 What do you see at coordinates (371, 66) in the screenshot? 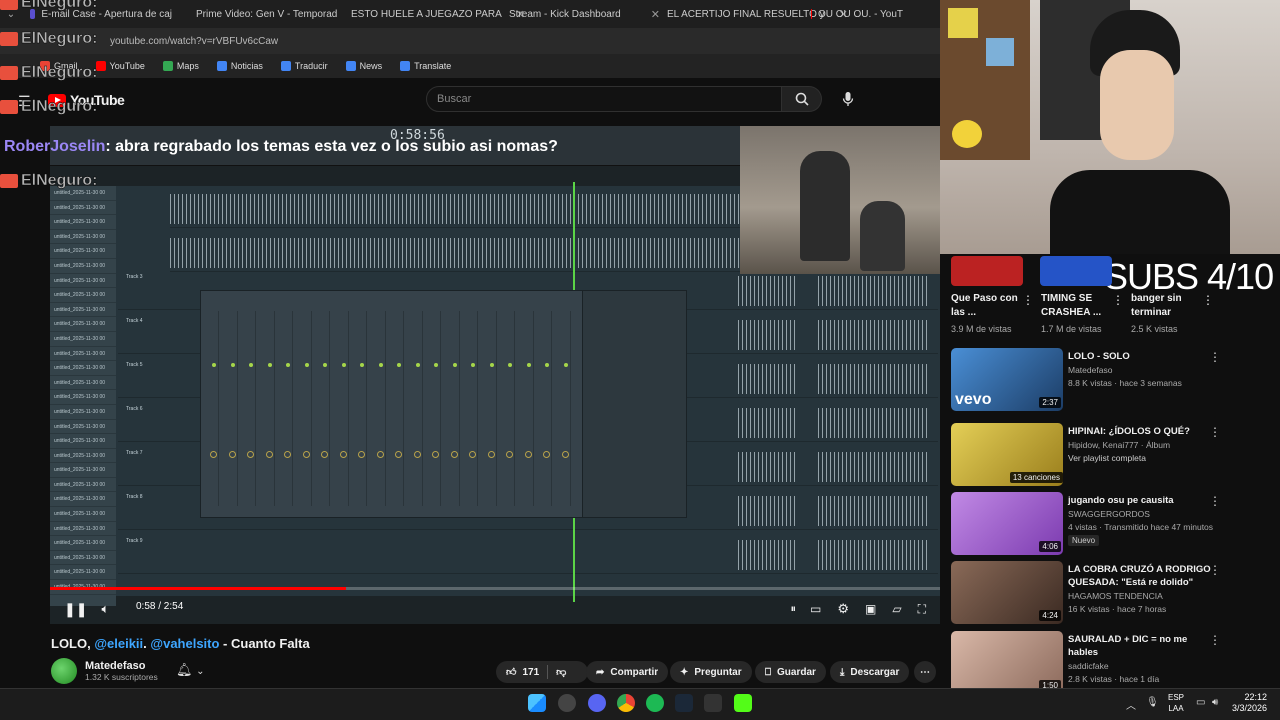
I see `bookmark-label: News` at bounding box center [371, 66].